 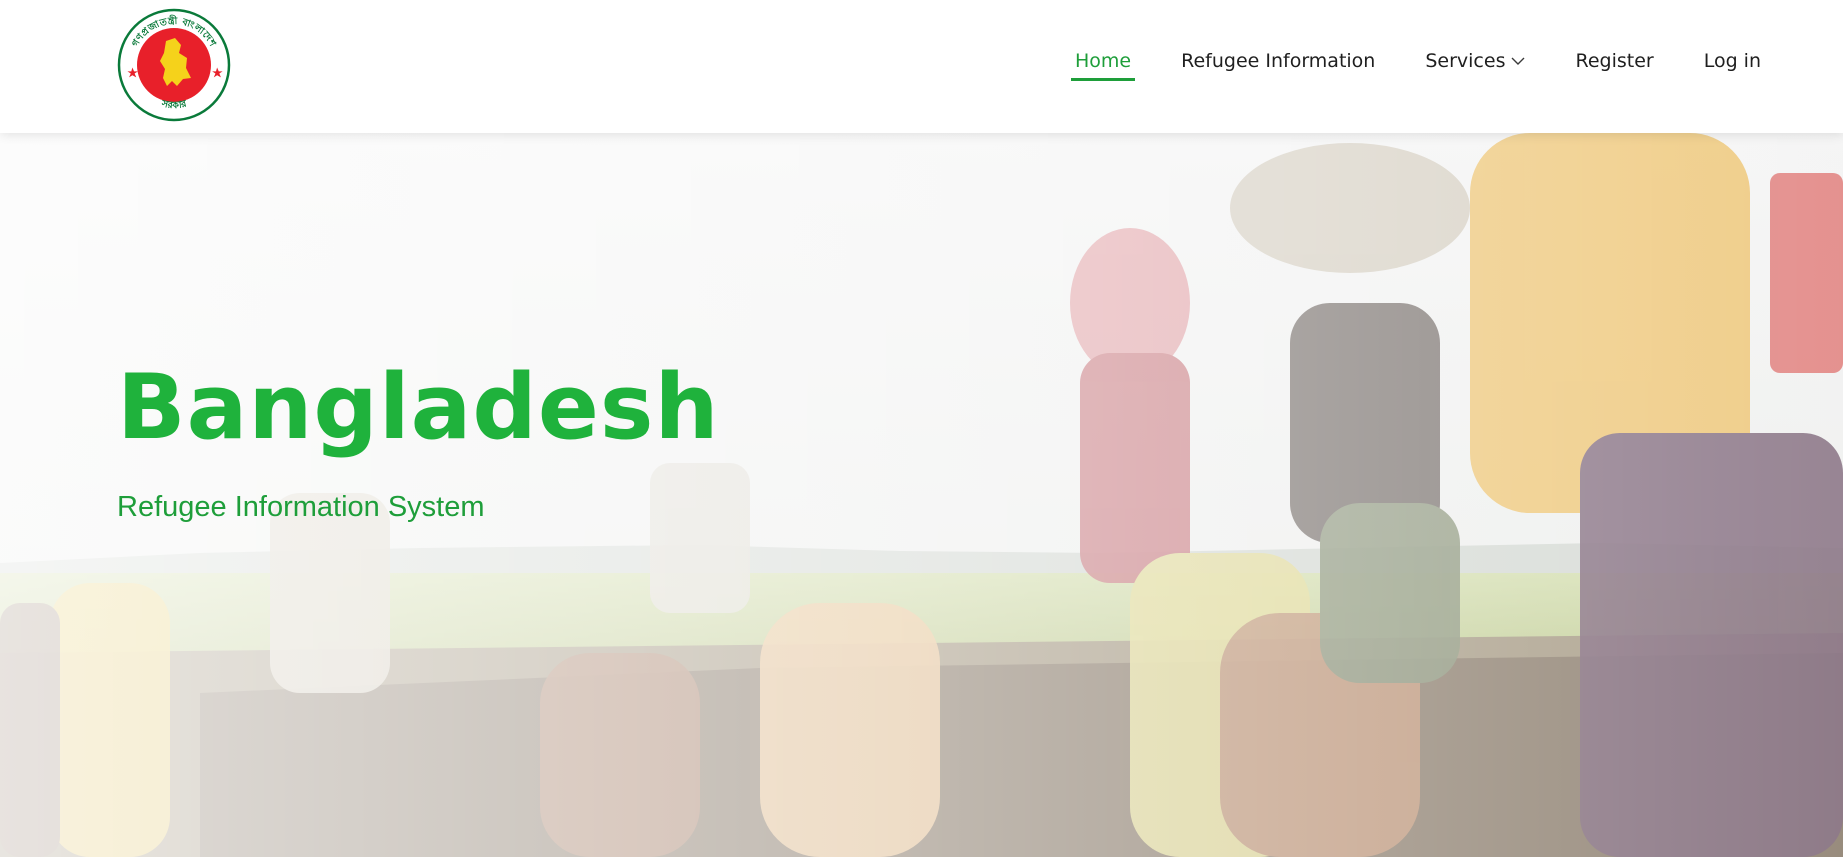 I want to click on government-emblem-logo: গণপ্রজাতন্ত্রী বাংলাদেশ সরকার, so click(x=174, y=65).